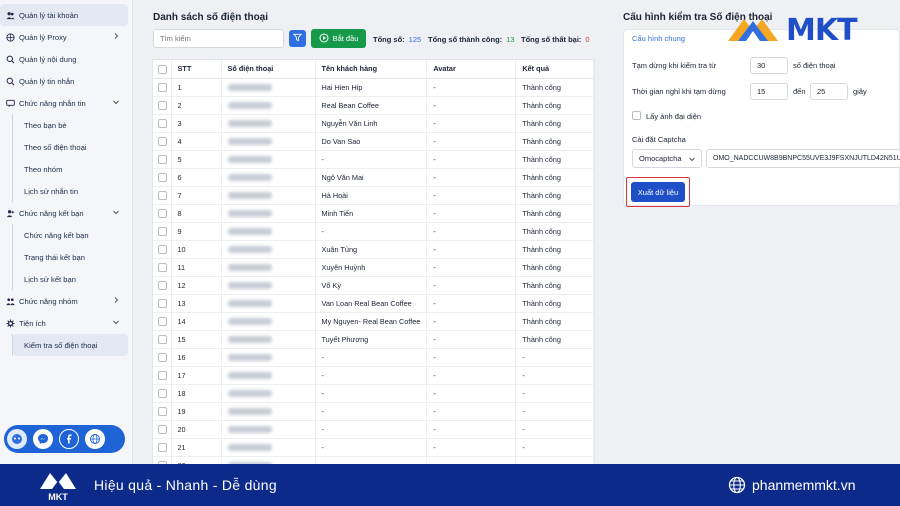 This screenshot has width=900, height=506. Describe the element at coordinates (69, 439) in the screenshot. I see `facebook-icon` at that location.